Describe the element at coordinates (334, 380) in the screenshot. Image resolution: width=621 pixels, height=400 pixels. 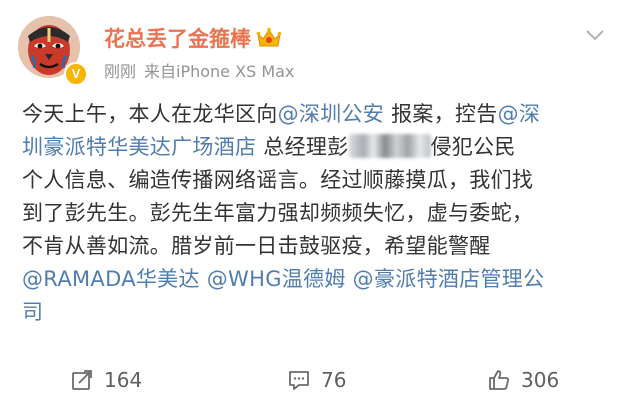
I see `comment-count: 76` at that location.